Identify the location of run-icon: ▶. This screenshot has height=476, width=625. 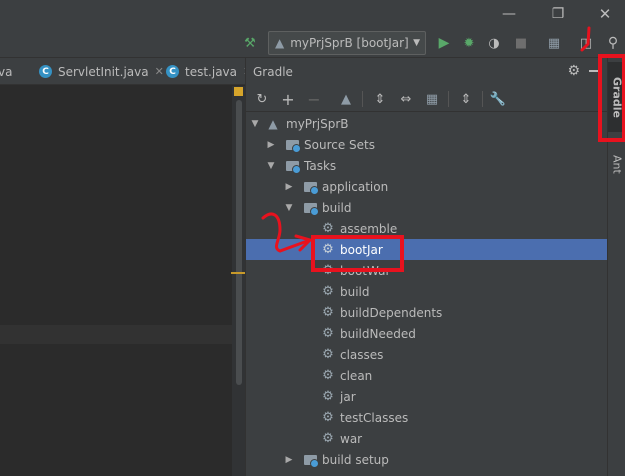
(444, 43).